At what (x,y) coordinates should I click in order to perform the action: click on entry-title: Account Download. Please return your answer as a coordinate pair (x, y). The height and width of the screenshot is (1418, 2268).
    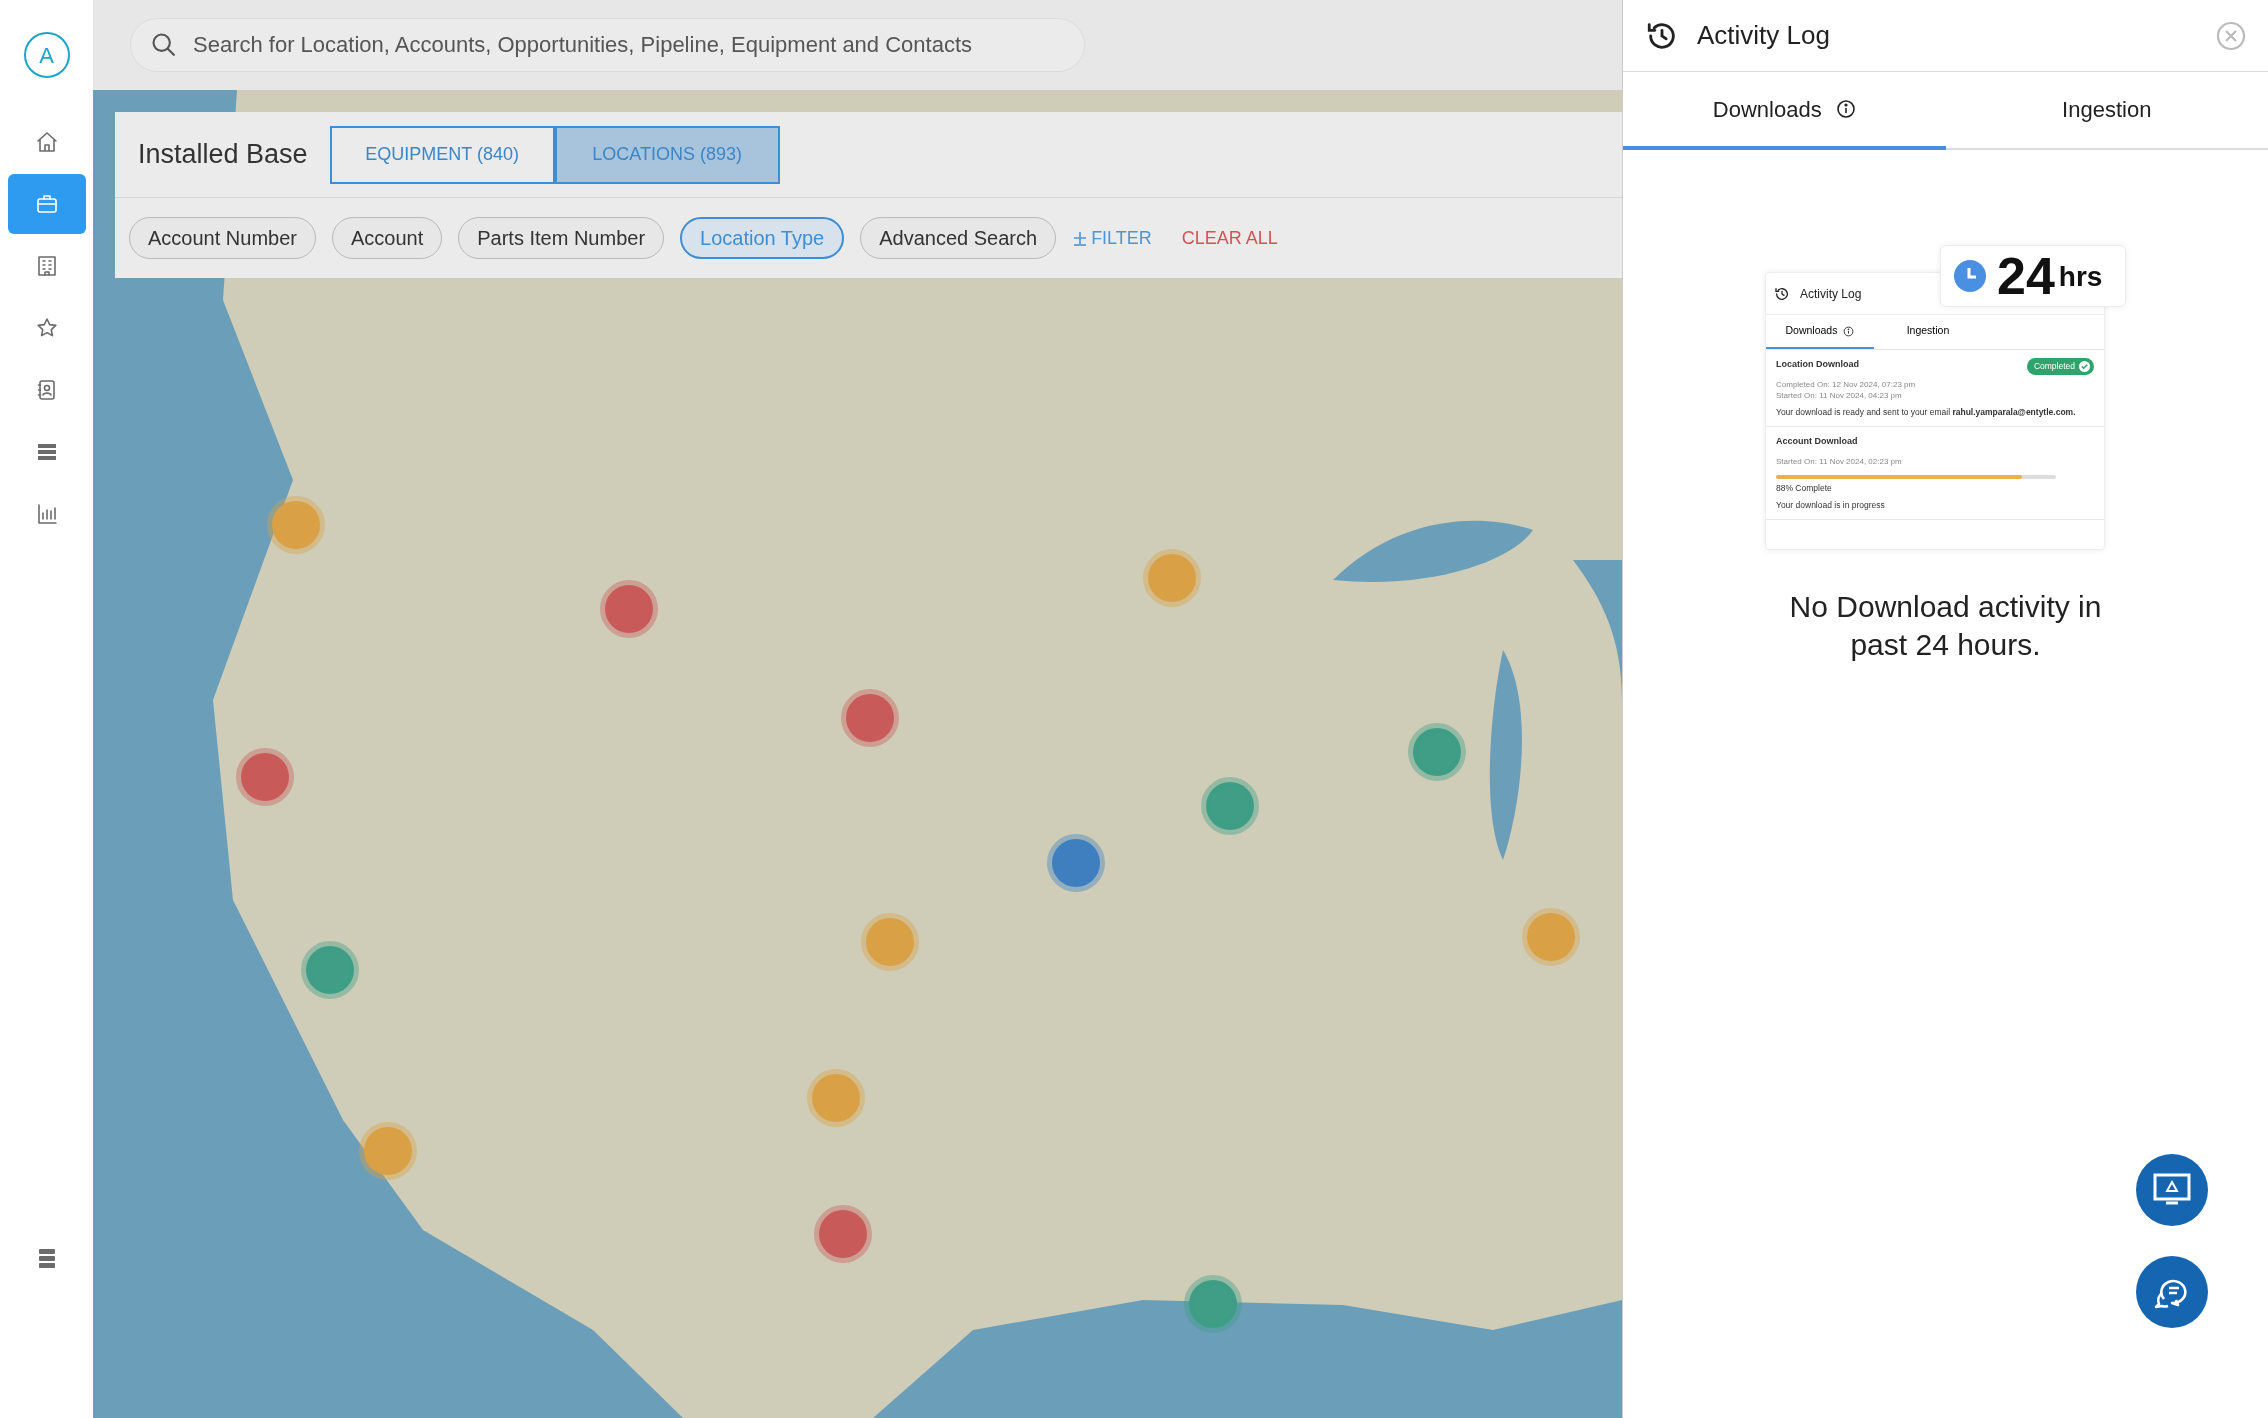
    Looking at the image, I should click on (1817, 442).